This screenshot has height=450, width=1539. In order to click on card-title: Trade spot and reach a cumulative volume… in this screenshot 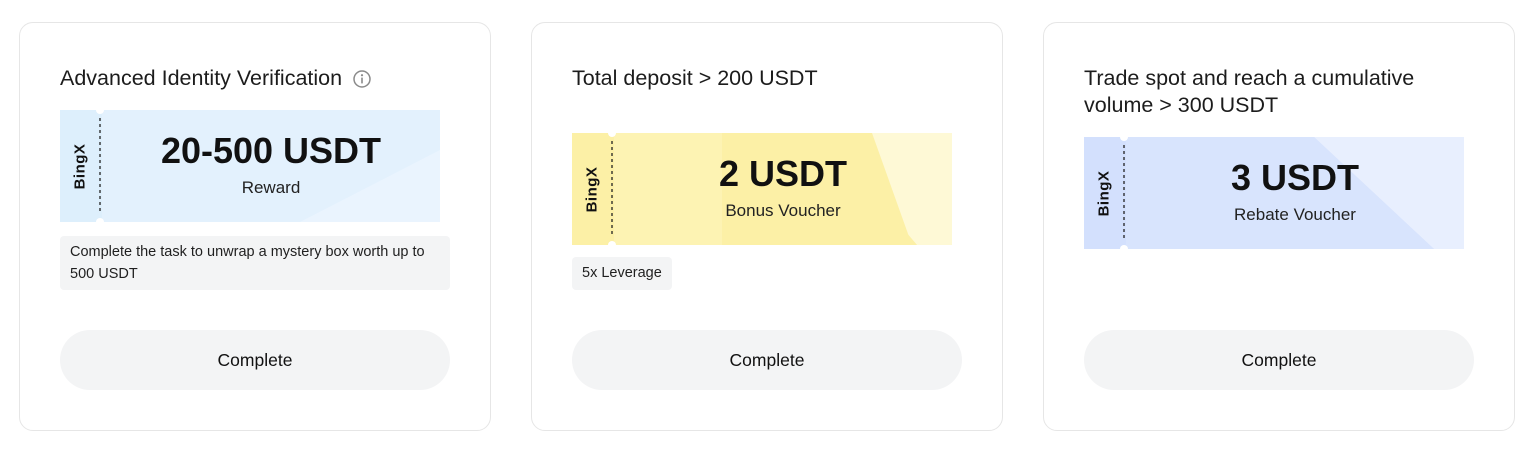, I will do `click(1284, 92)`.